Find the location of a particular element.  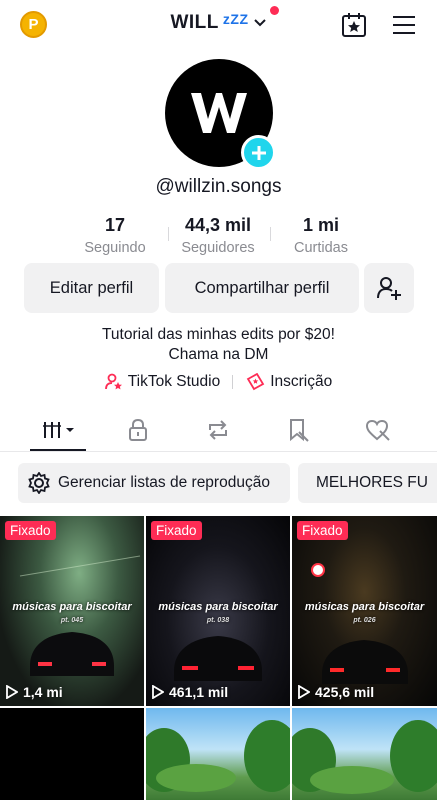

stat-label: Seguidores is located at coordinates (218, 248).